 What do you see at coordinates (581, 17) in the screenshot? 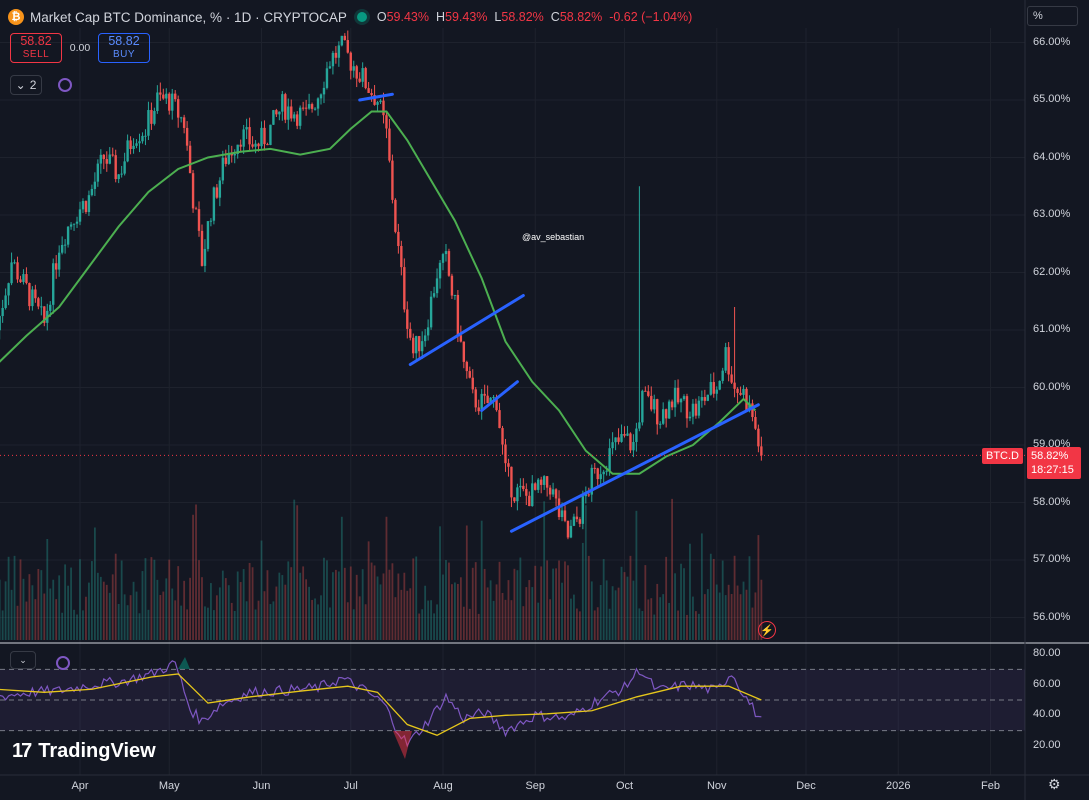
I see `ohlc-close: 58.82%` at bounding box center [581, 17].